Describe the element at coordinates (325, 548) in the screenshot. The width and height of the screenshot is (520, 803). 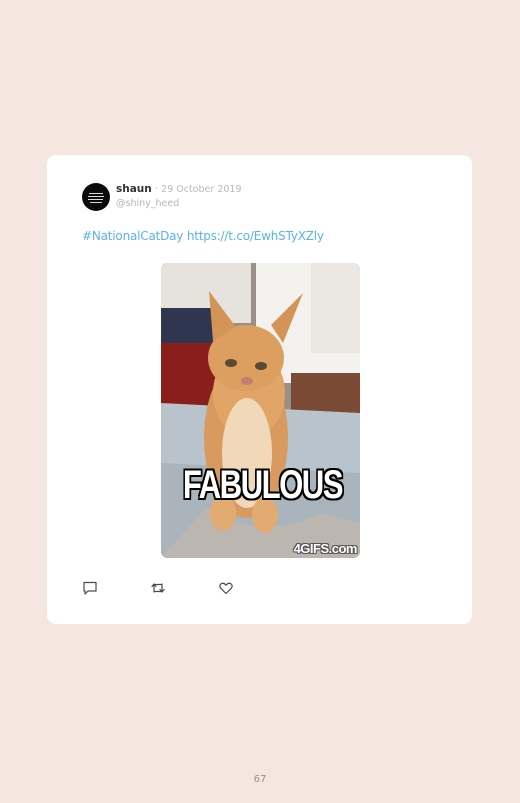
I see `gif-watermark: 4GIFS.com` at that location.